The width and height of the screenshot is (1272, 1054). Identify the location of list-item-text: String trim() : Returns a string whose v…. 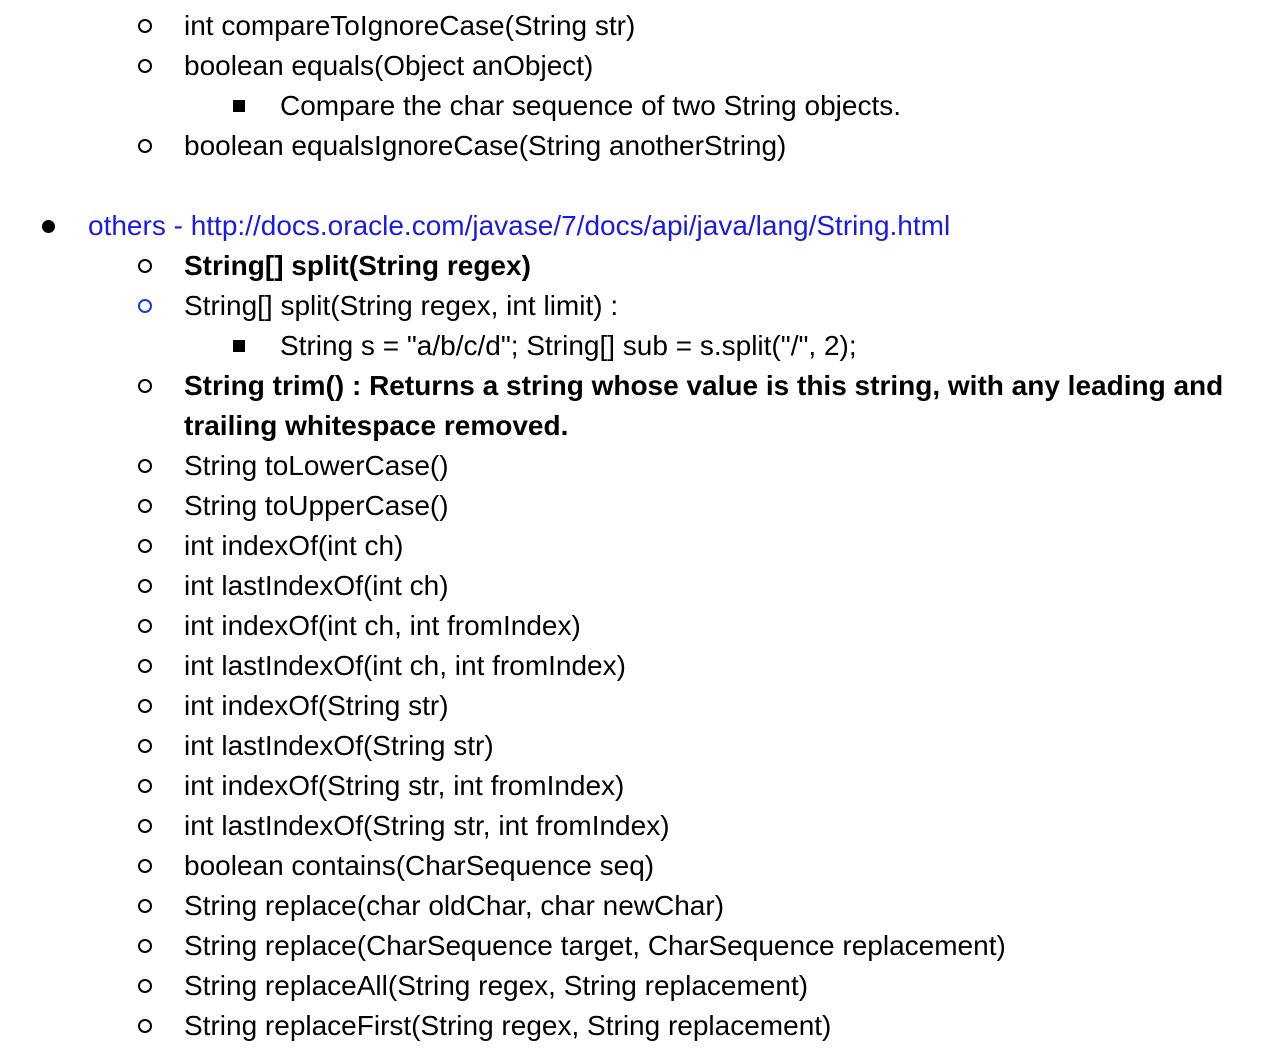
(704, 405).